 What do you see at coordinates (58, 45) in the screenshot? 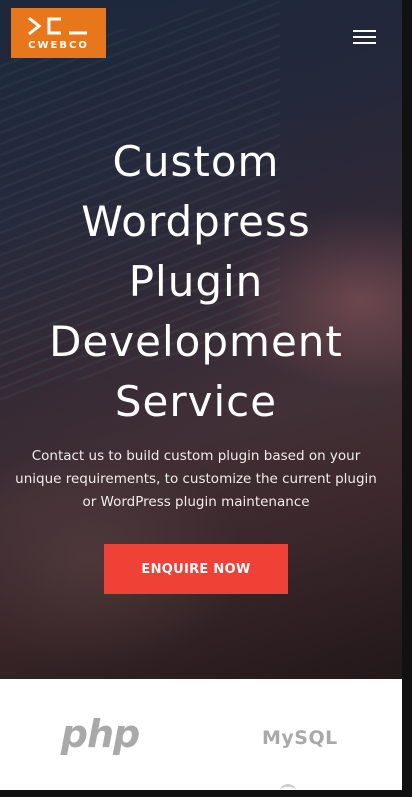
I see `logo-text: CWEBCO` at bounding box center [58, 45].